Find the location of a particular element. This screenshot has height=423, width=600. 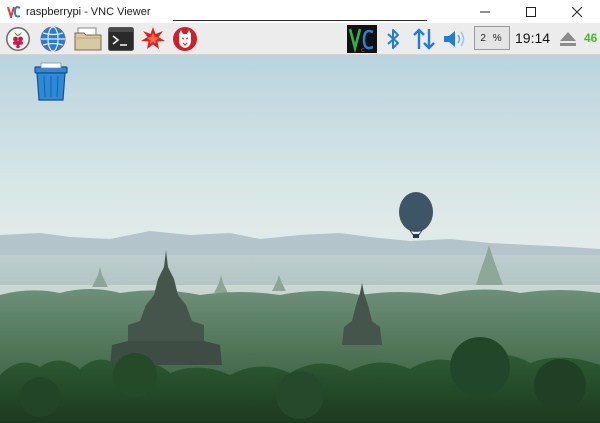

menu-button is located at coordinates (18, 39).